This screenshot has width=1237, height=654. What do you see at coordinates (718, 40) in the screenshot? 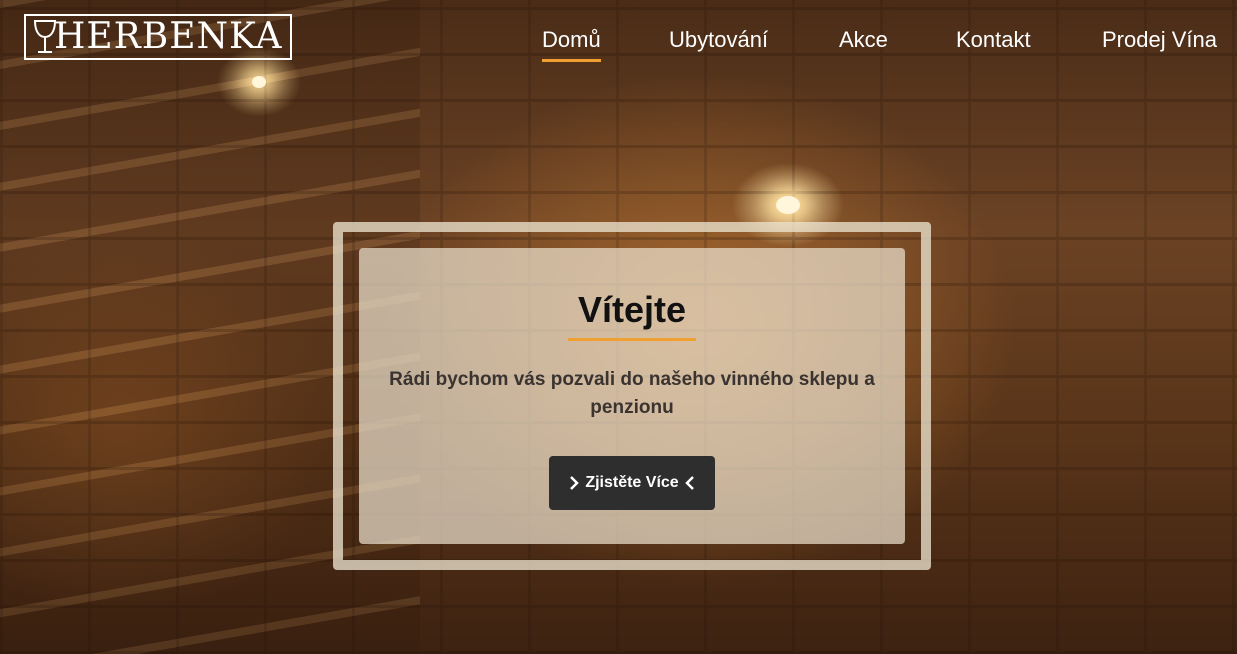
I see `nav-item-ubytovani: Ubytování` at bounding box center [718, 40].